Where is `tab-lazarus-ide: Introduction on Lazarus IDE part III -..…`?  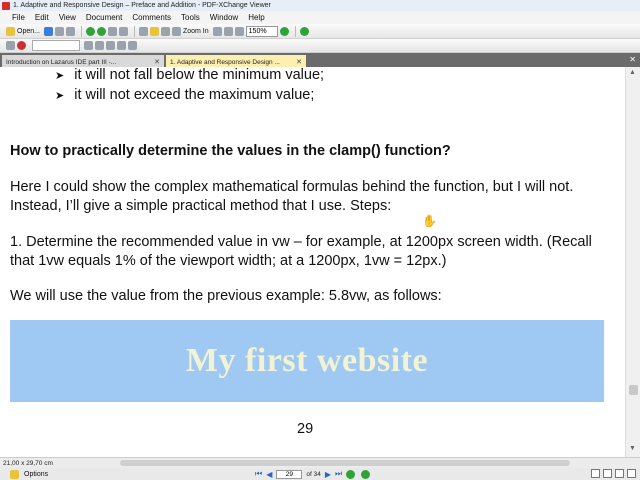 tab-lazarus-ide: Introduction on Lazarus IDE part III -..… is located at coordinates (83, 61).